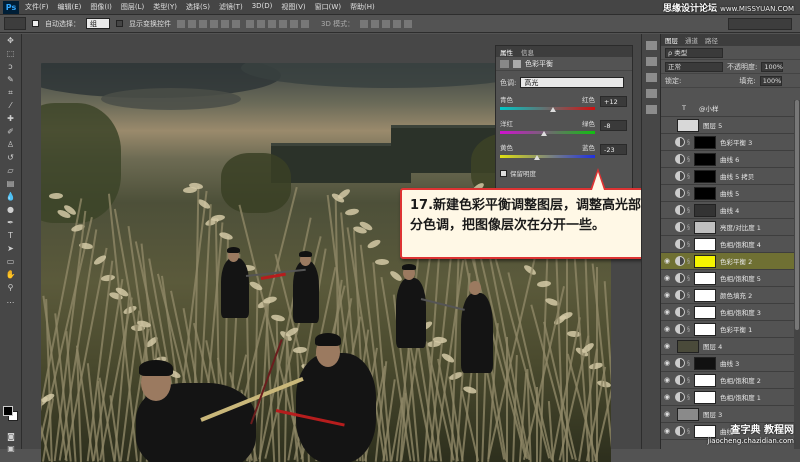 This screenshot has height=462, width=800. What do you see at coordinates (11, 275) in the screenshot?
I see `hand-tool-icon: ✋` at bounding box center [11, 275].